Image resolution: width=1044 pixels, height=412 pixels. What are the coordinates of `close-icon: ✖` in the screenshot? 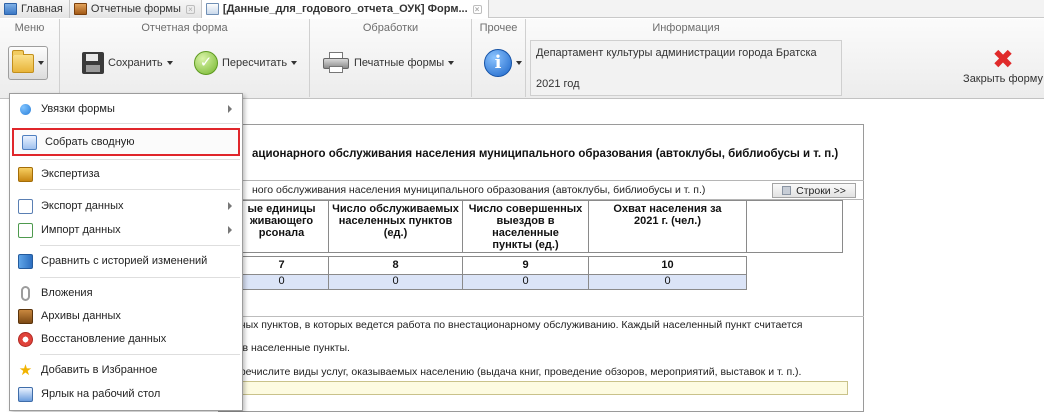 It's located at (1003, 59).